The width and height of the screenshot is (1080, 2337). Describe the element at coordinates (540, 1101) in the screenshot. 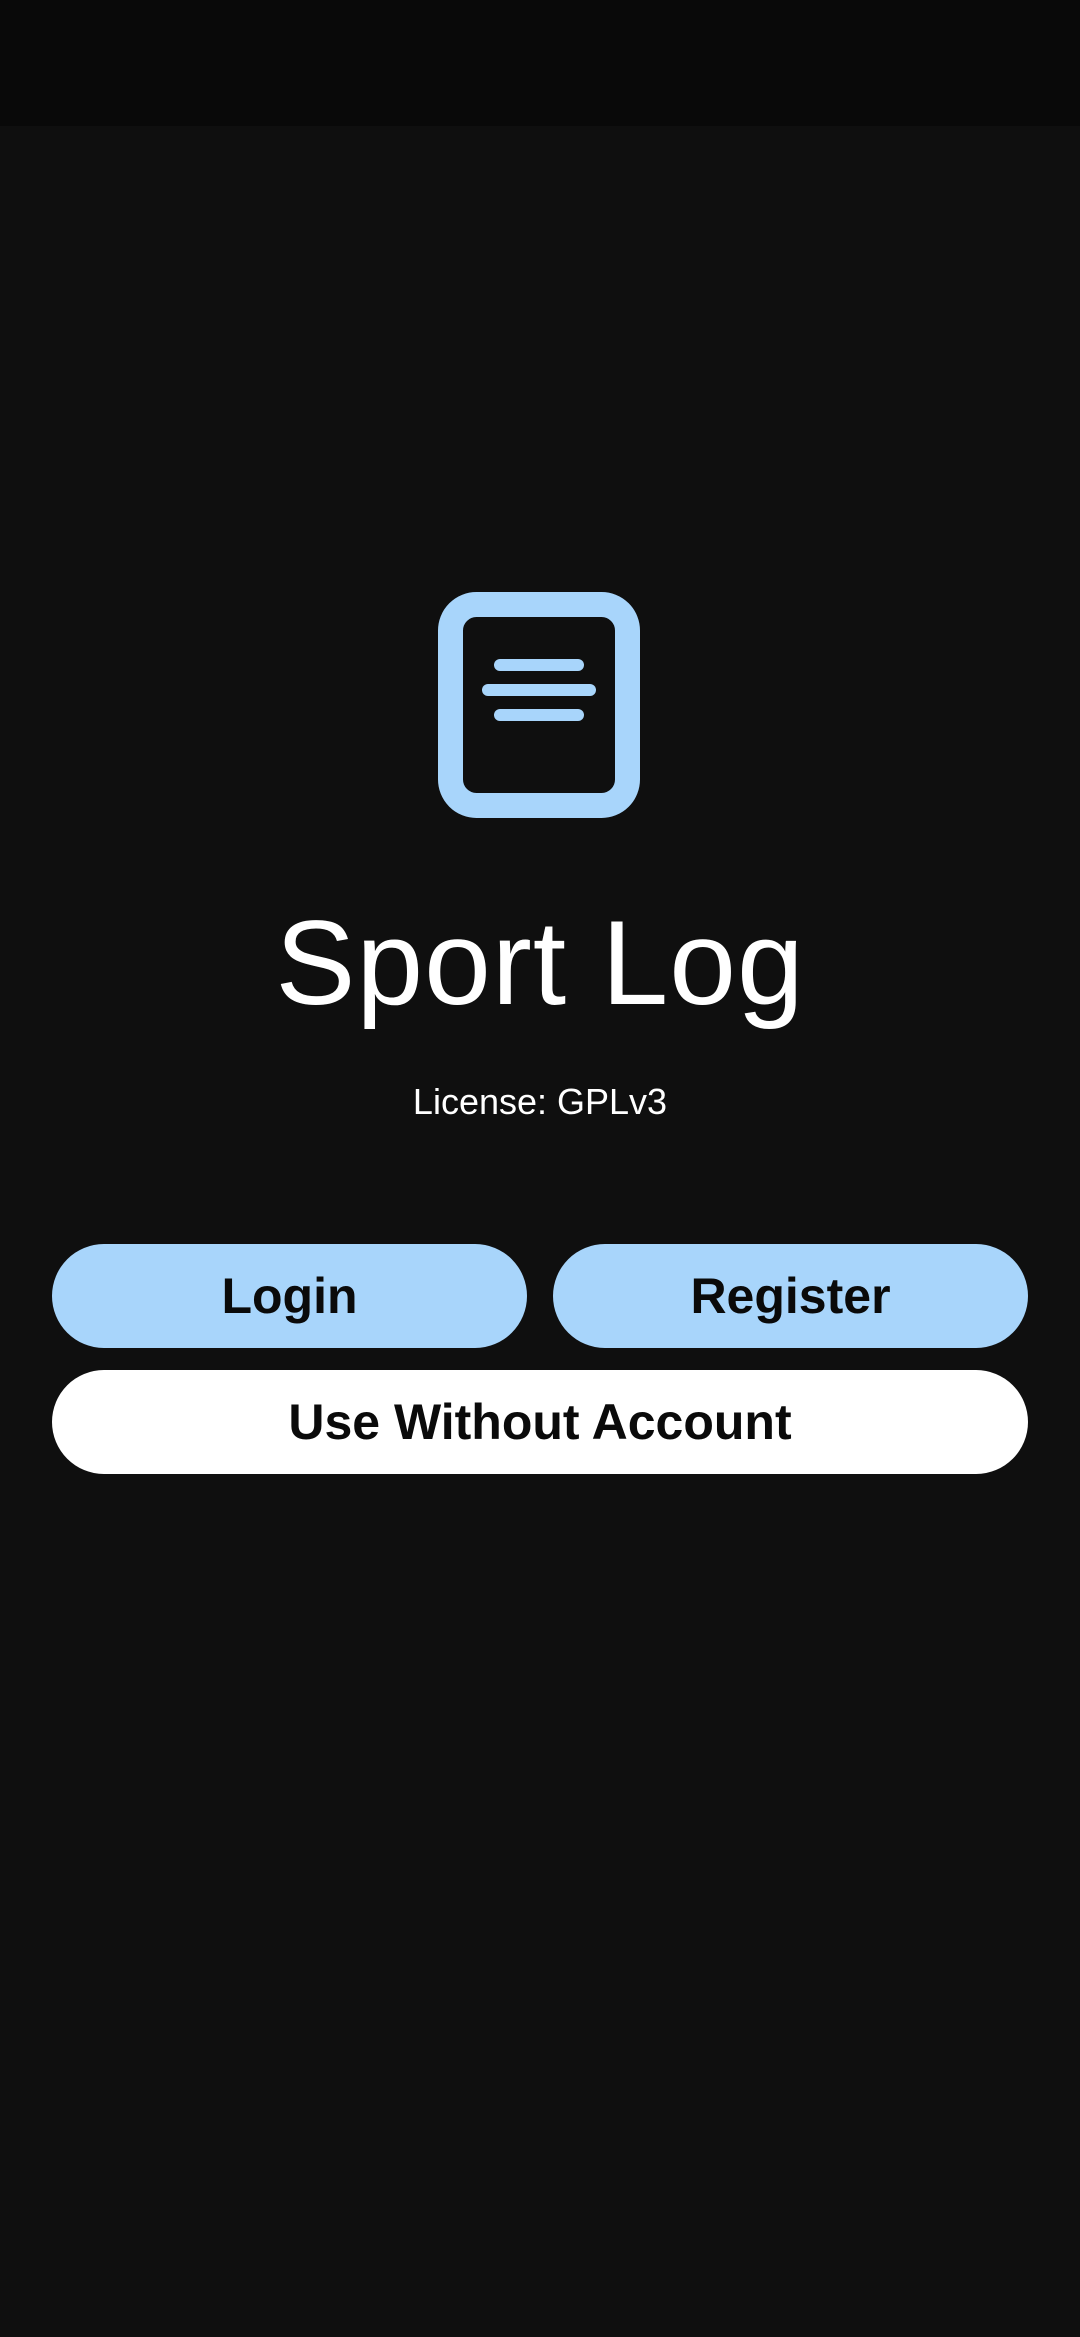

I see `license-text: License: GPLv3` at that location.